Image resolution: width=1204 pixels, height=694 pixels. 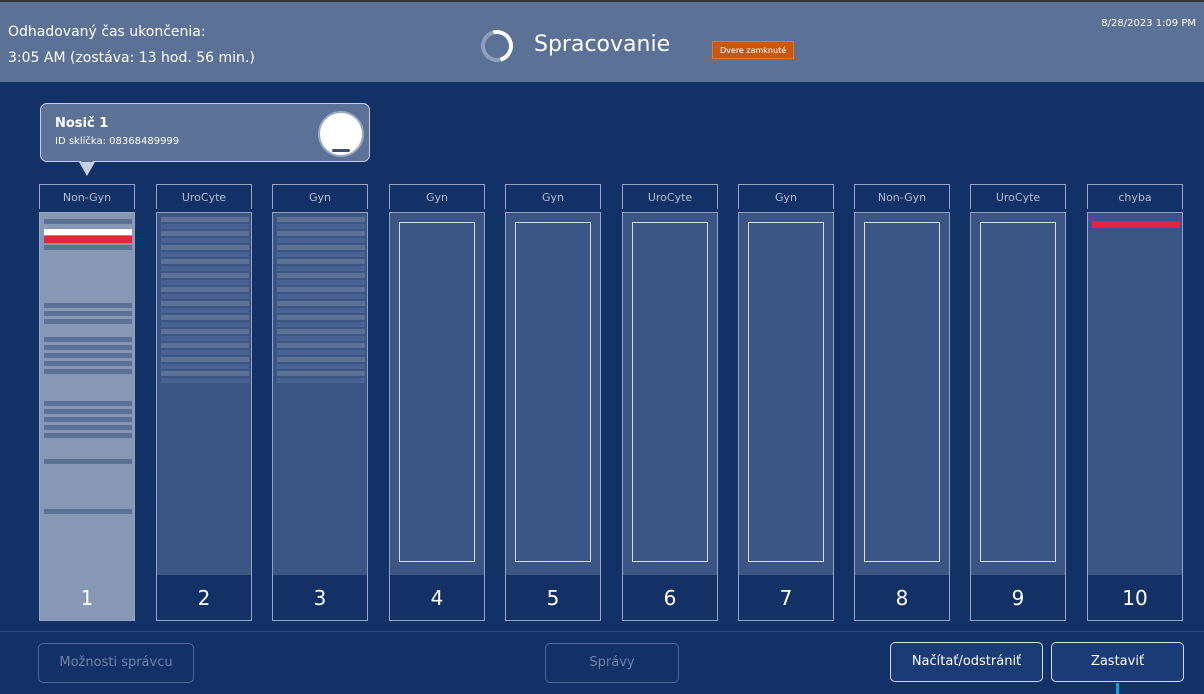 I want to click on admin-options-button: Možnosti správcu, so click(x=116, y=663).